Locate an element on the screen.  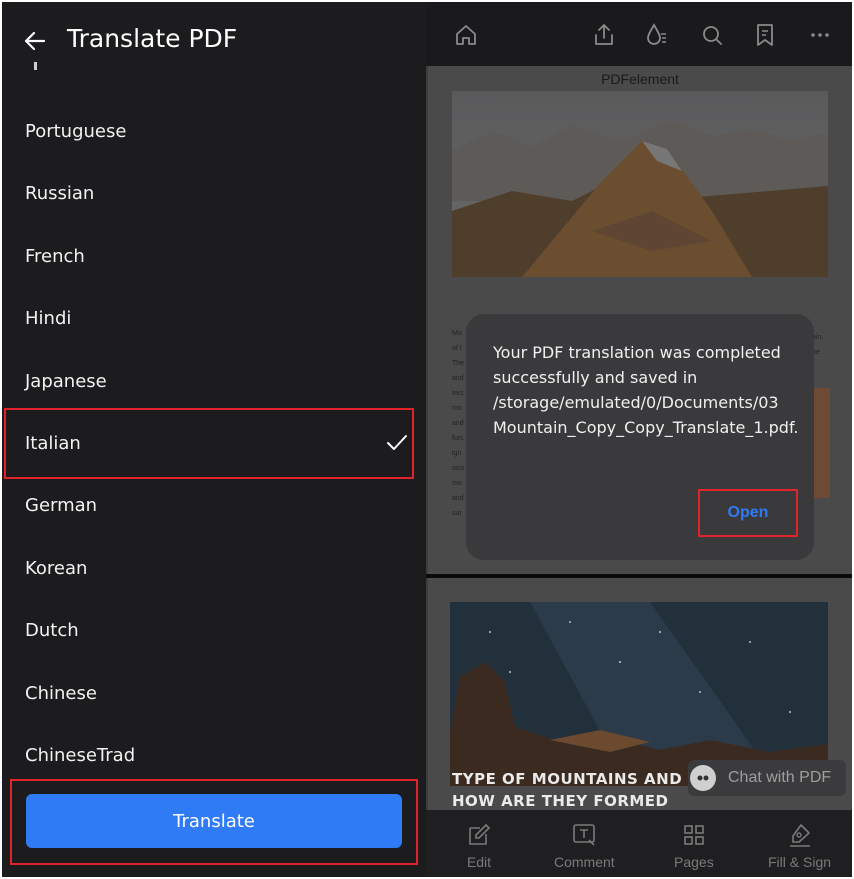
comment-icon is located at coordinates (584, 835).